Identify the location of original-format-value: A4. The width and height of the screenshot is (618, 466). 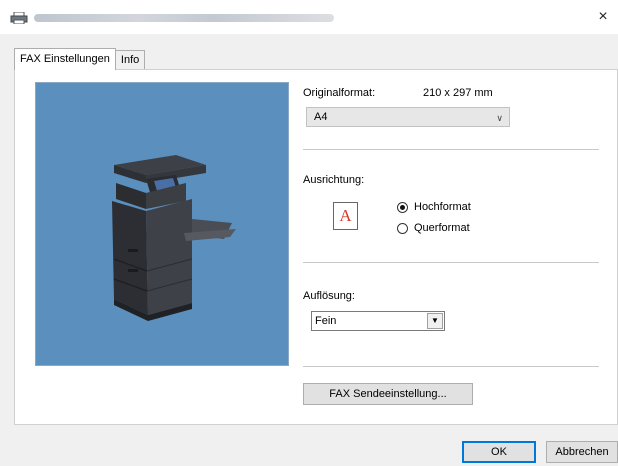
(321, 117).